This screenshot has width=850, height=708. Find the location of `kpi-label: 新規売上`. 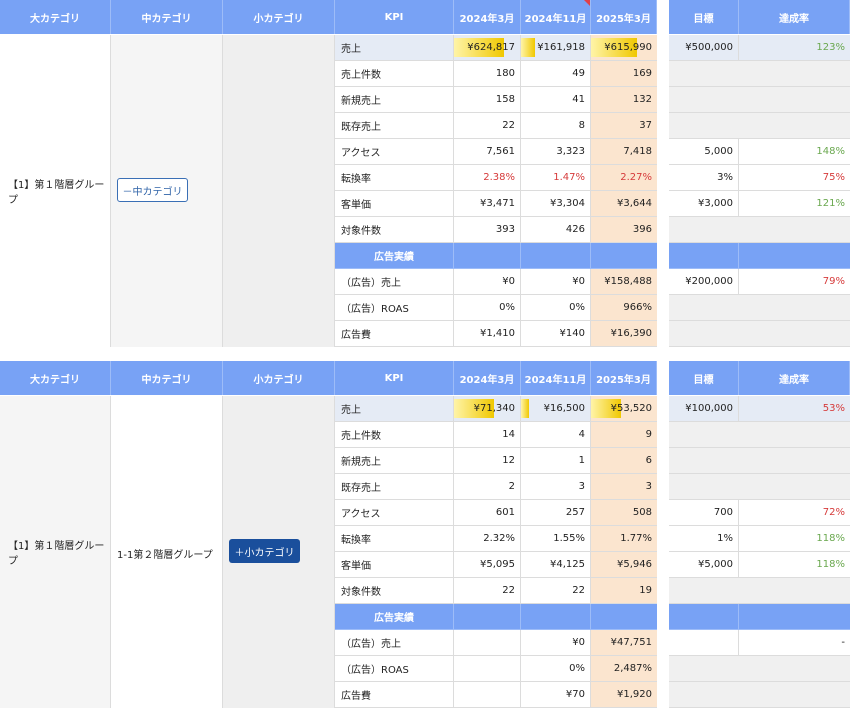

kpi-label: 新規売上 is located at coordinates (394, 460).